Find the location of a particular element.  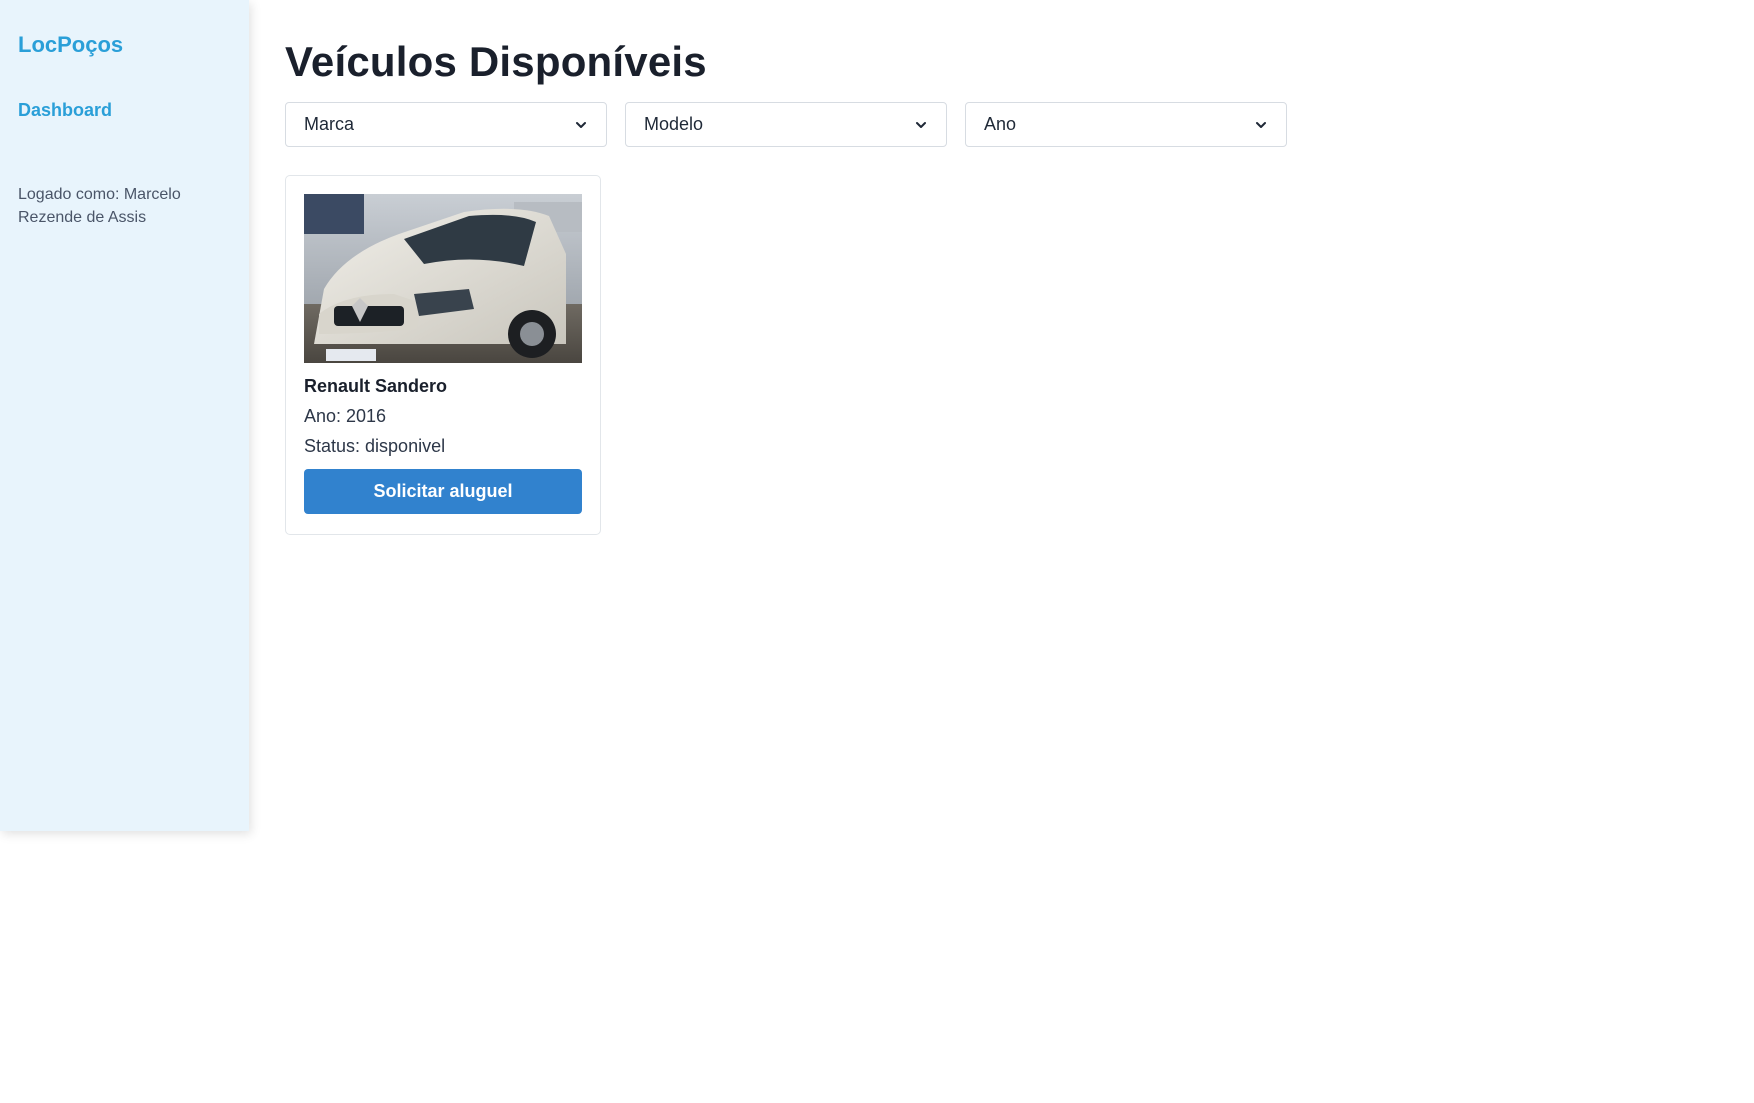

filters-bar: Marca Modelo Ano is located at coordinates (1019, 124).